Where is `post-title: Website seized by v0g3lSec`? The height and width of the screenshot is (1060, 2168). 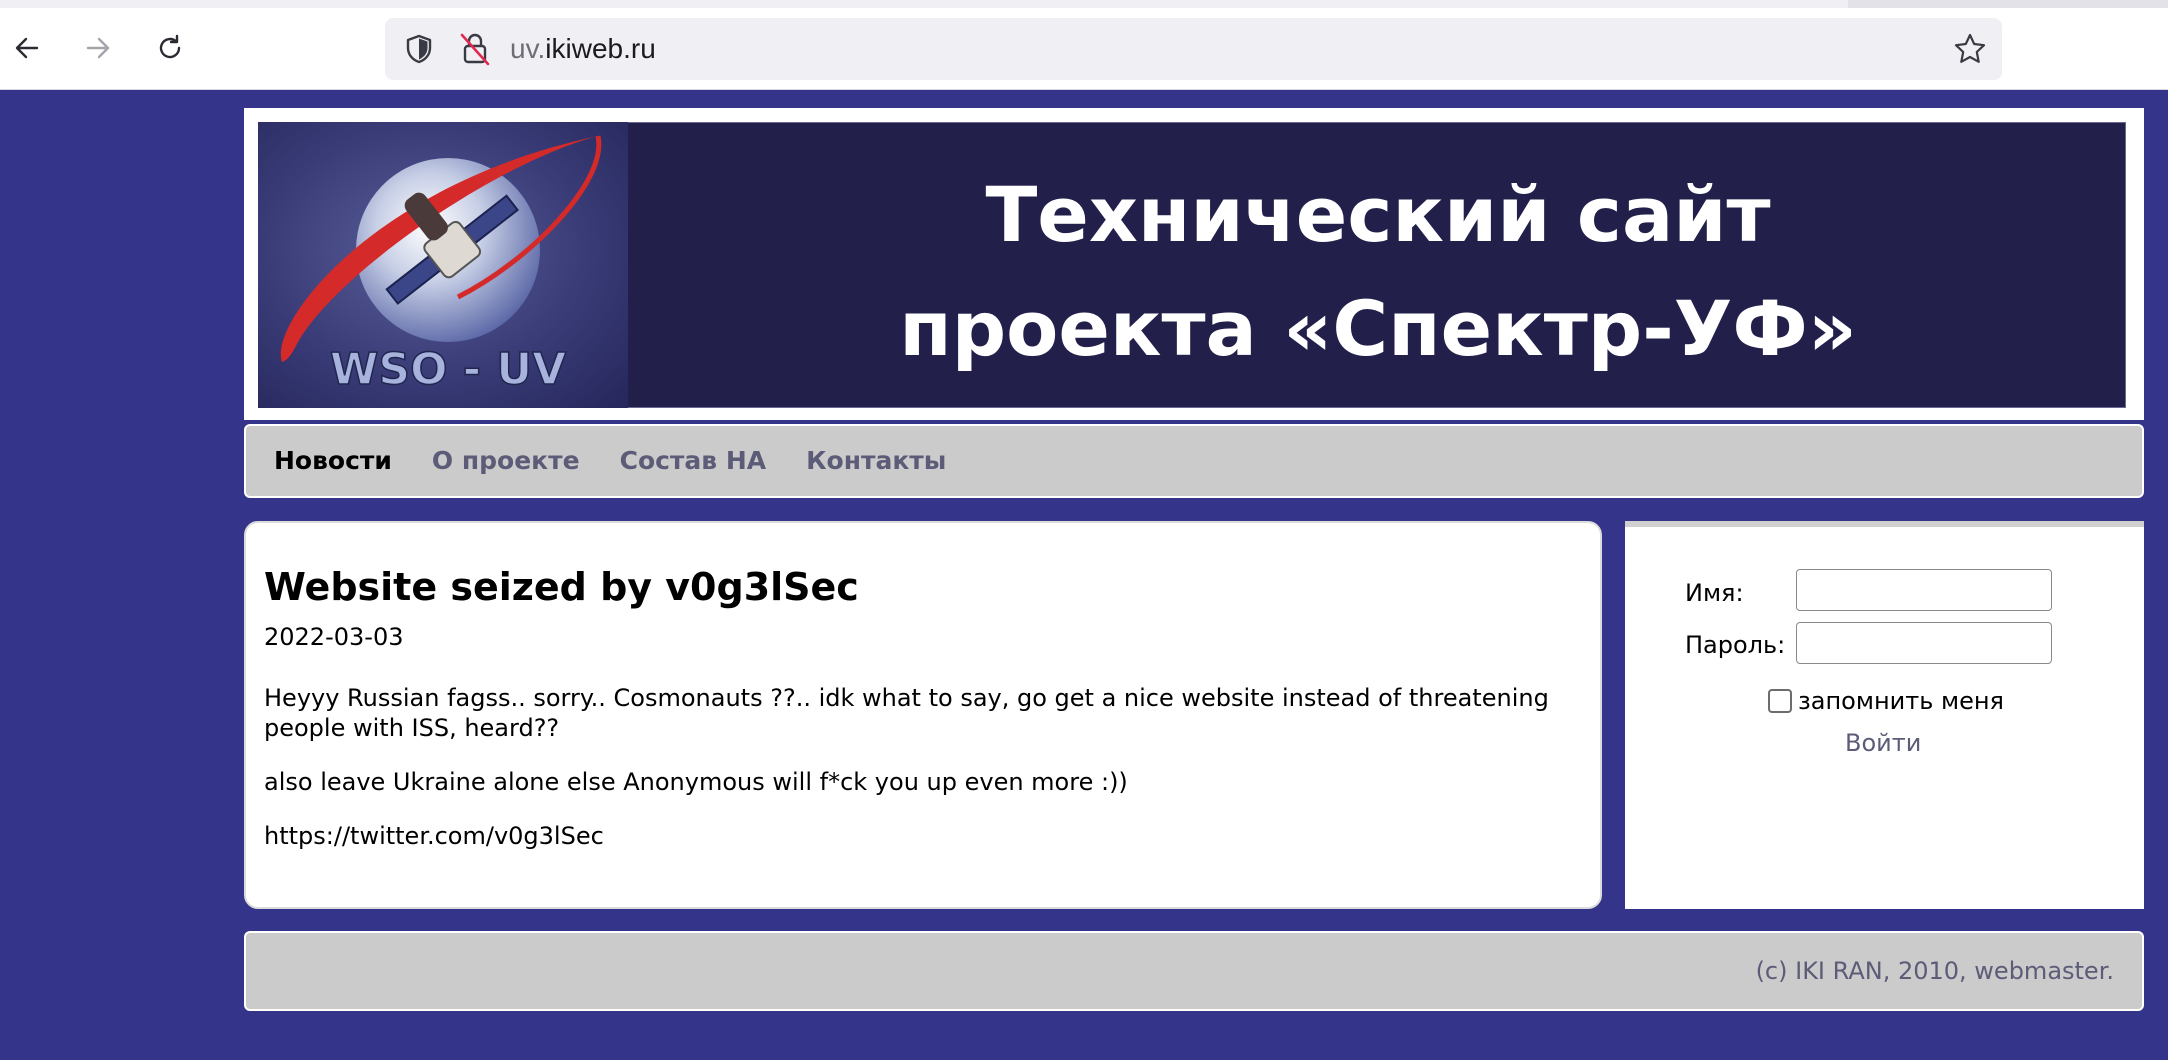 post-title: Website seized by v0g3lSec is located at coordinates (561, 587).